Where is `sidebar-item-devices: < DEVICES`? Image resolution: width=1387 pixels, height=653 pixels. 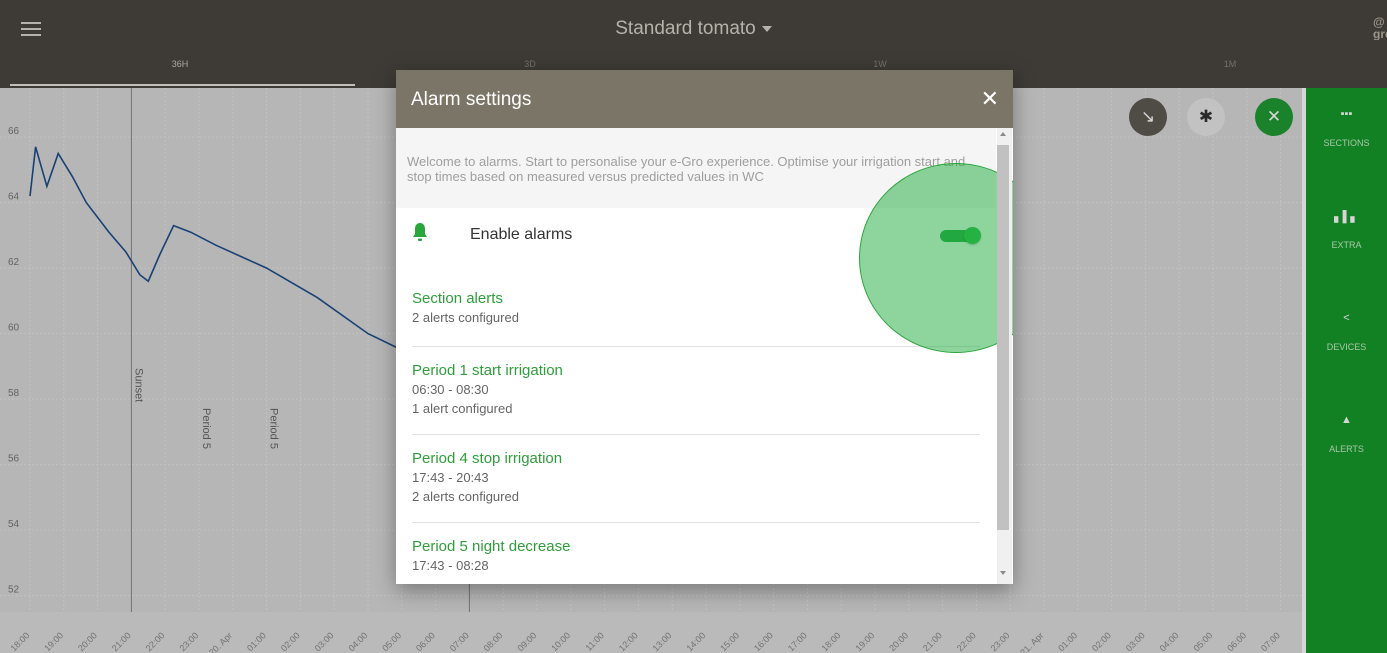 sidebar-item-devices: < DEVICES is located at coordinates (1346, 332).